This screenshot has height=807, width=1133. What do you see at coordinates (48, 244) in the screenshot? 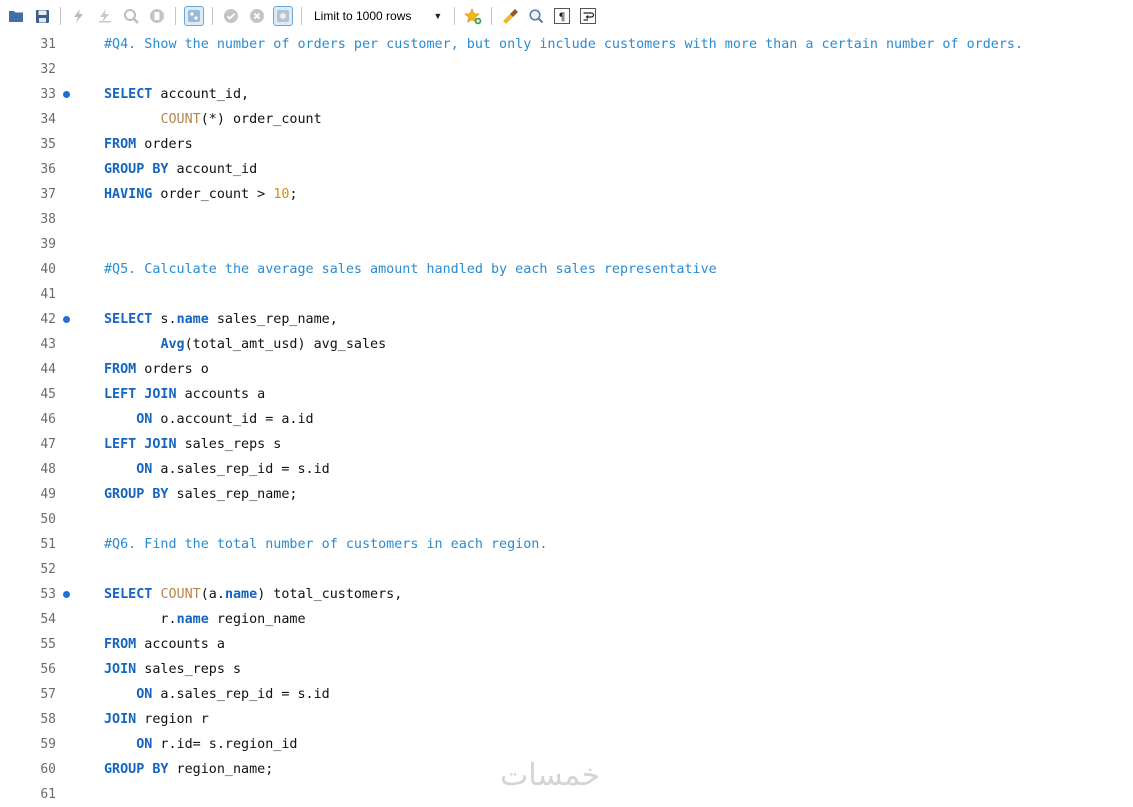
I see `line-number: 39` at bounding box center [48, 244].